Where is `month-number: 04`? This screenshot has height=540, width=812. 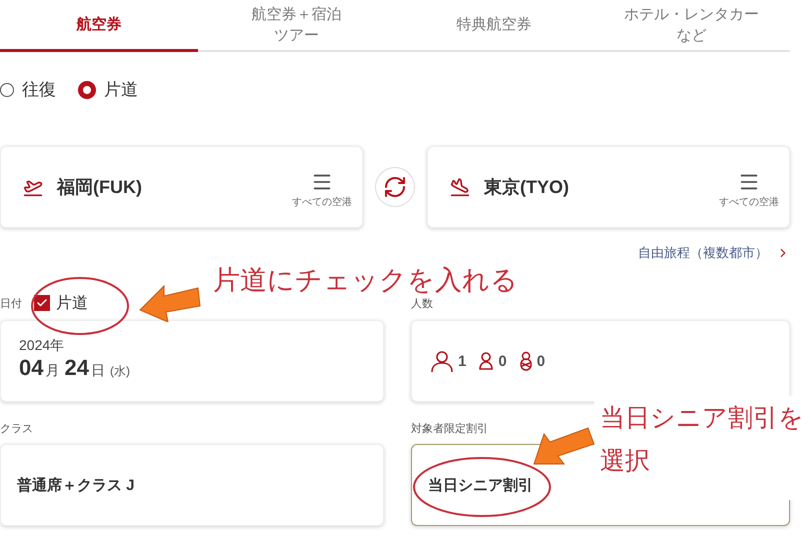
month-number: 04 is located at coordinates (31, 368).